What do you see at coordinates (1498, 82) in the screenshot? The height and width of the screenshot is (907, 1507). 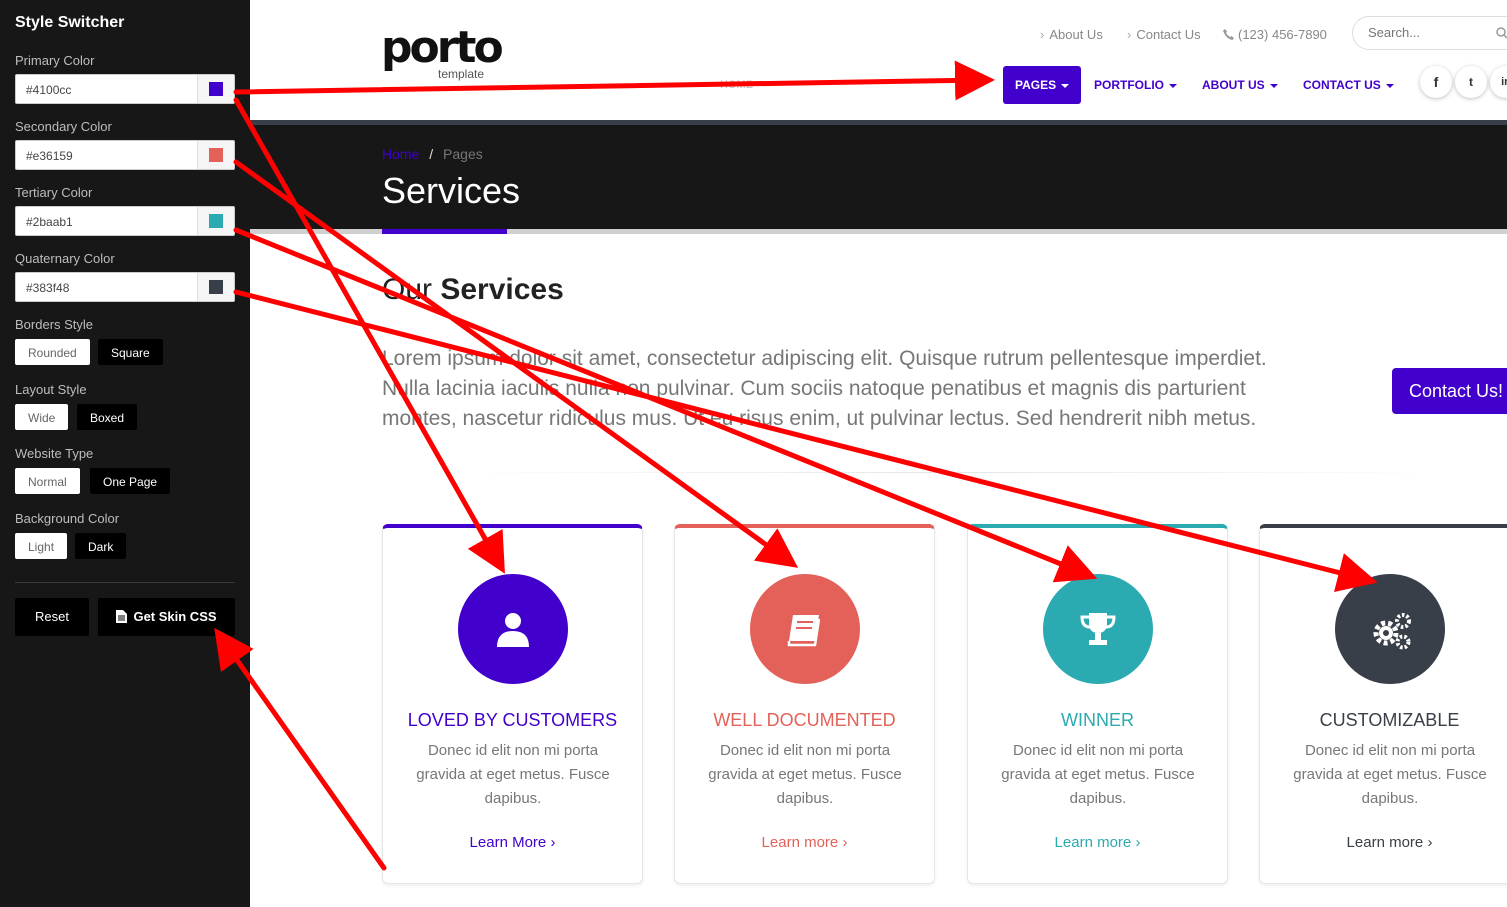 I see `linkedin-button: in` at bounding box center [1498, 82].